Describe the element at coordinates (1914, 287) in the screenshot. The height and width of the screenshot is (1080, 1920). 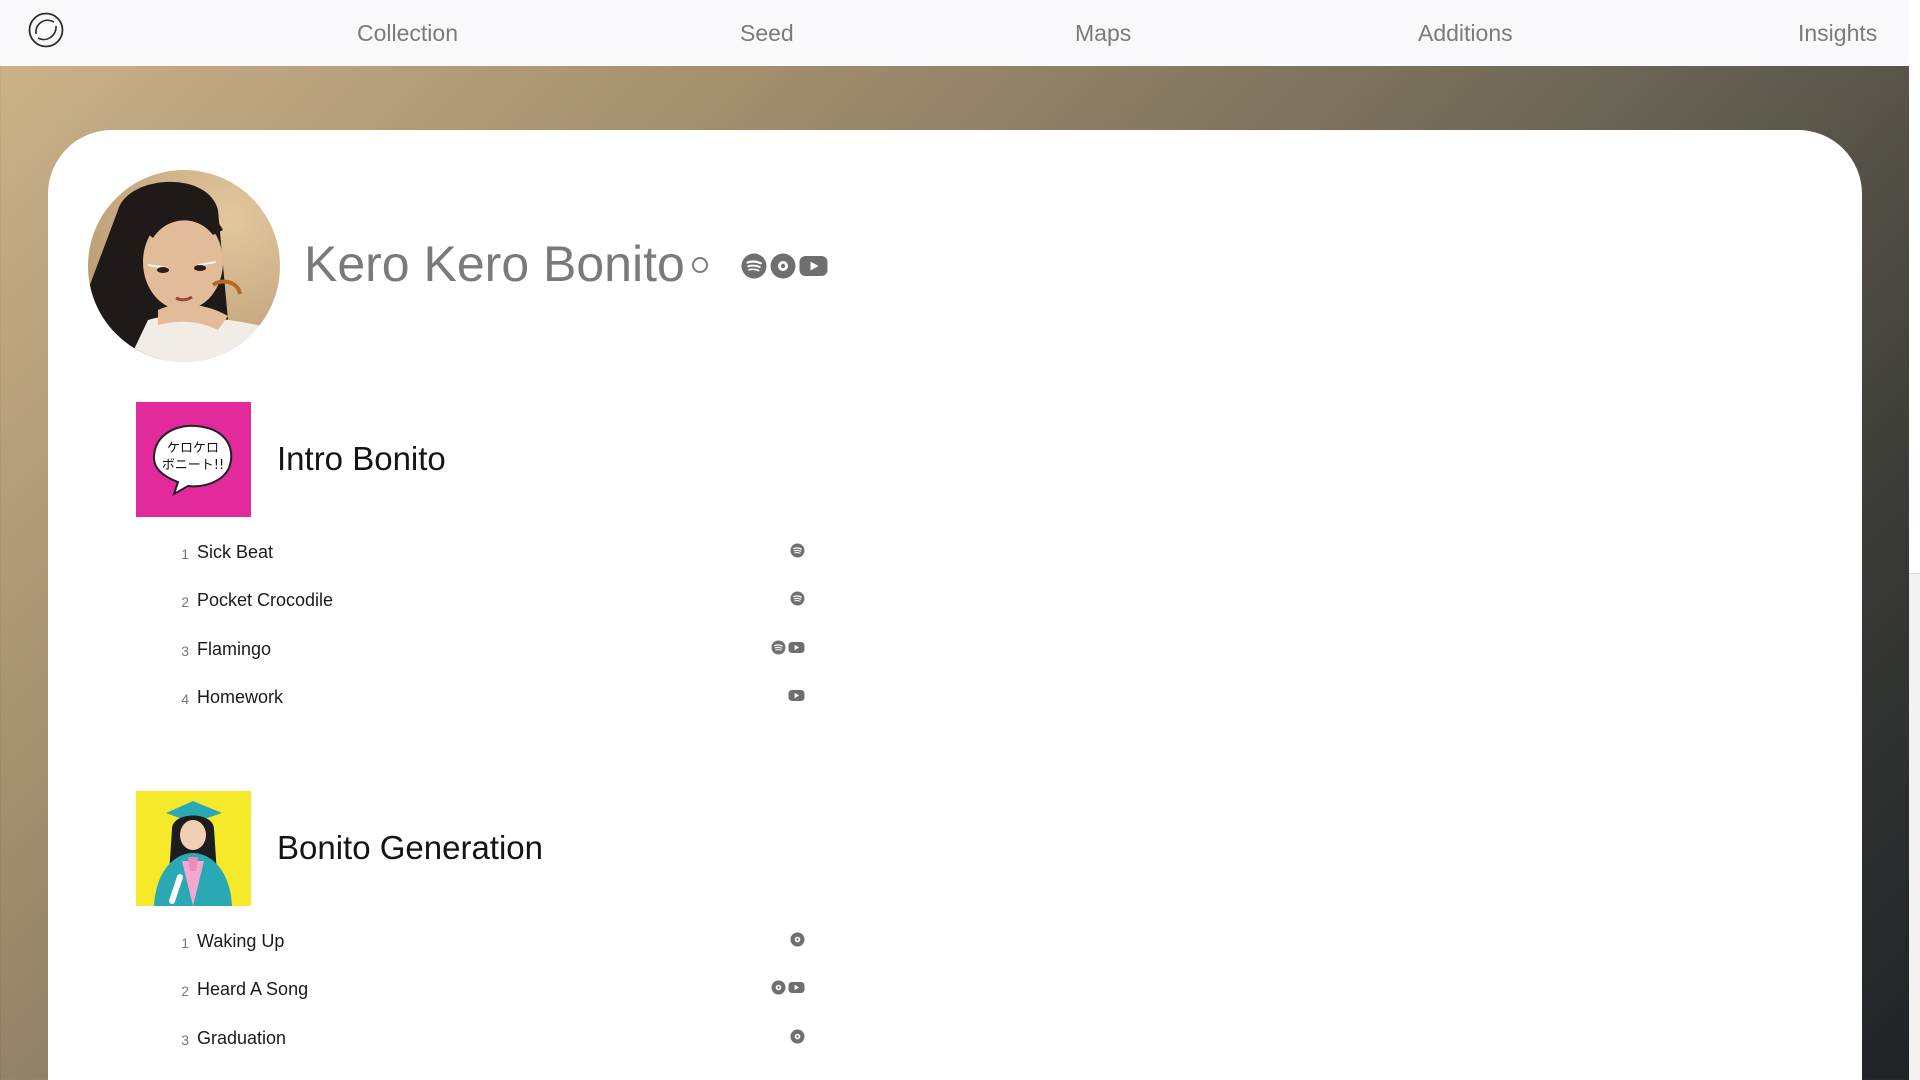
I see `scrollbar-thumb` at that location.